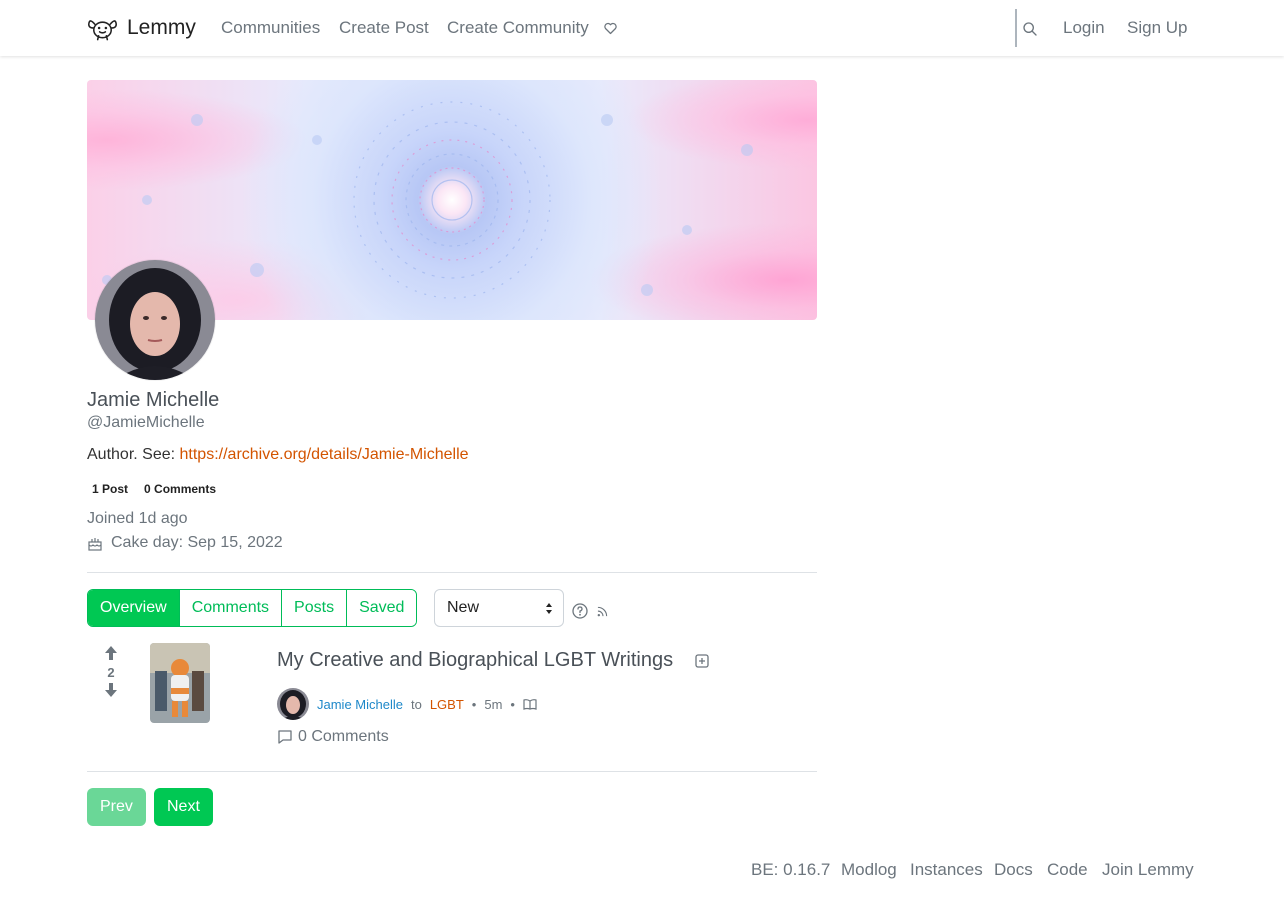 This screenshot has height=906, width=1284. Describe the element at coordinates (946, 870) in the screenshot. I see `footer-instances-link: Instances` at that location.